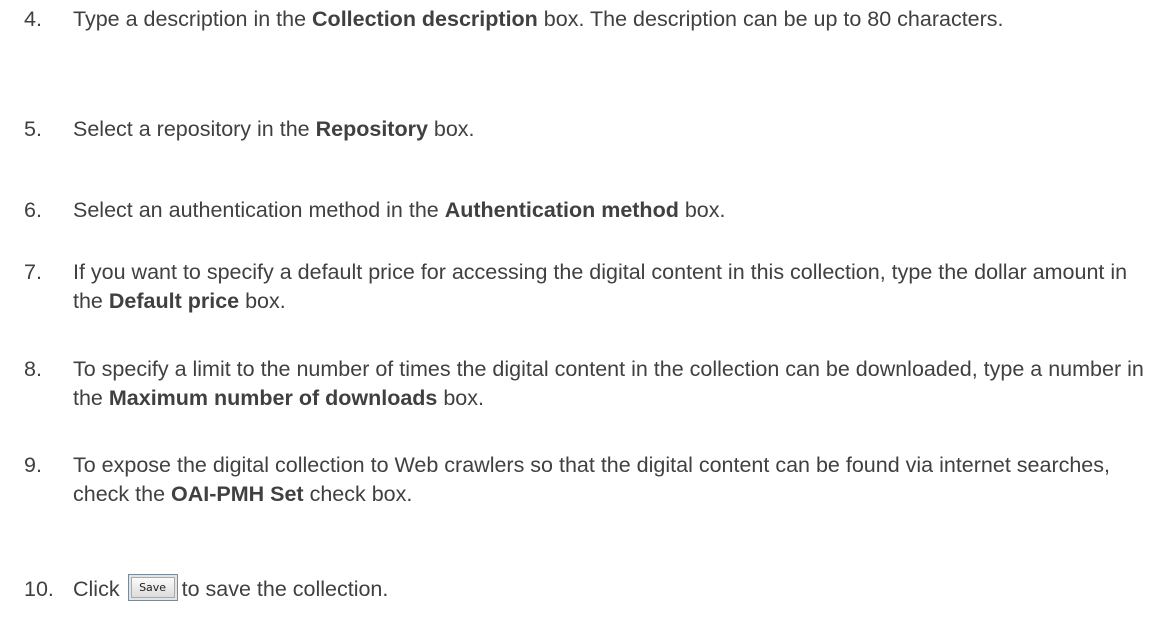 Image resolution: width=1163 pixels, height=635 pixels. I want to click on step-number: 5., so click(33, 129).